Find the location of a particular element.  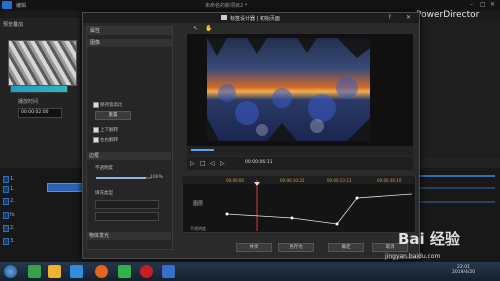

opacity-slider-fill is located at coordinates (121, 178).